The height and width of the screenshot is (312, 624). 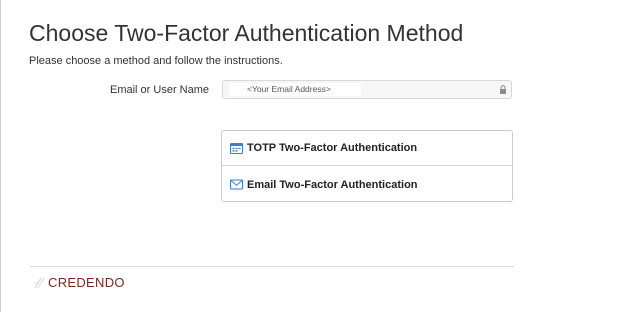 What do you see at coordinates (236, 148) in the screenshot?
I see `totp-icon` at bounding box center [236, 148].